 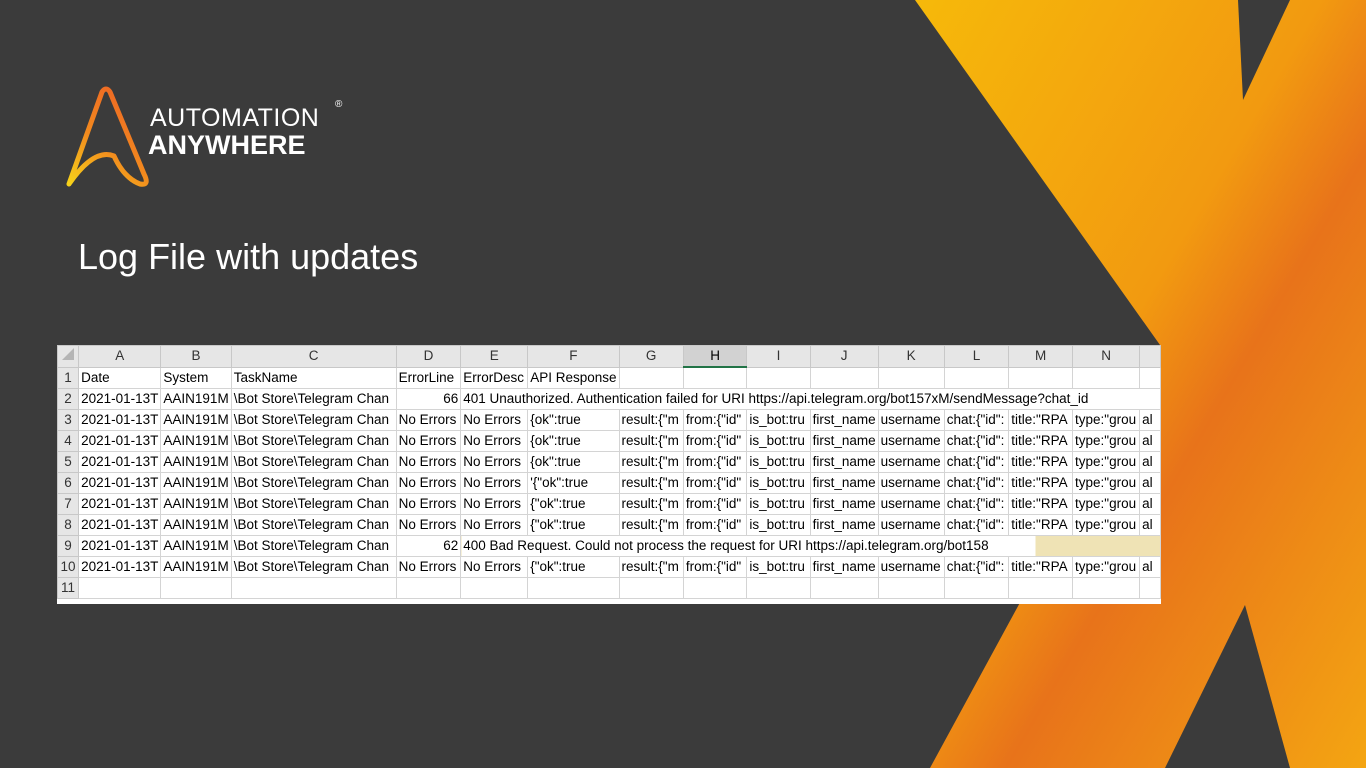 I want to click on column-header-partial, so click(x=1150, y=356).